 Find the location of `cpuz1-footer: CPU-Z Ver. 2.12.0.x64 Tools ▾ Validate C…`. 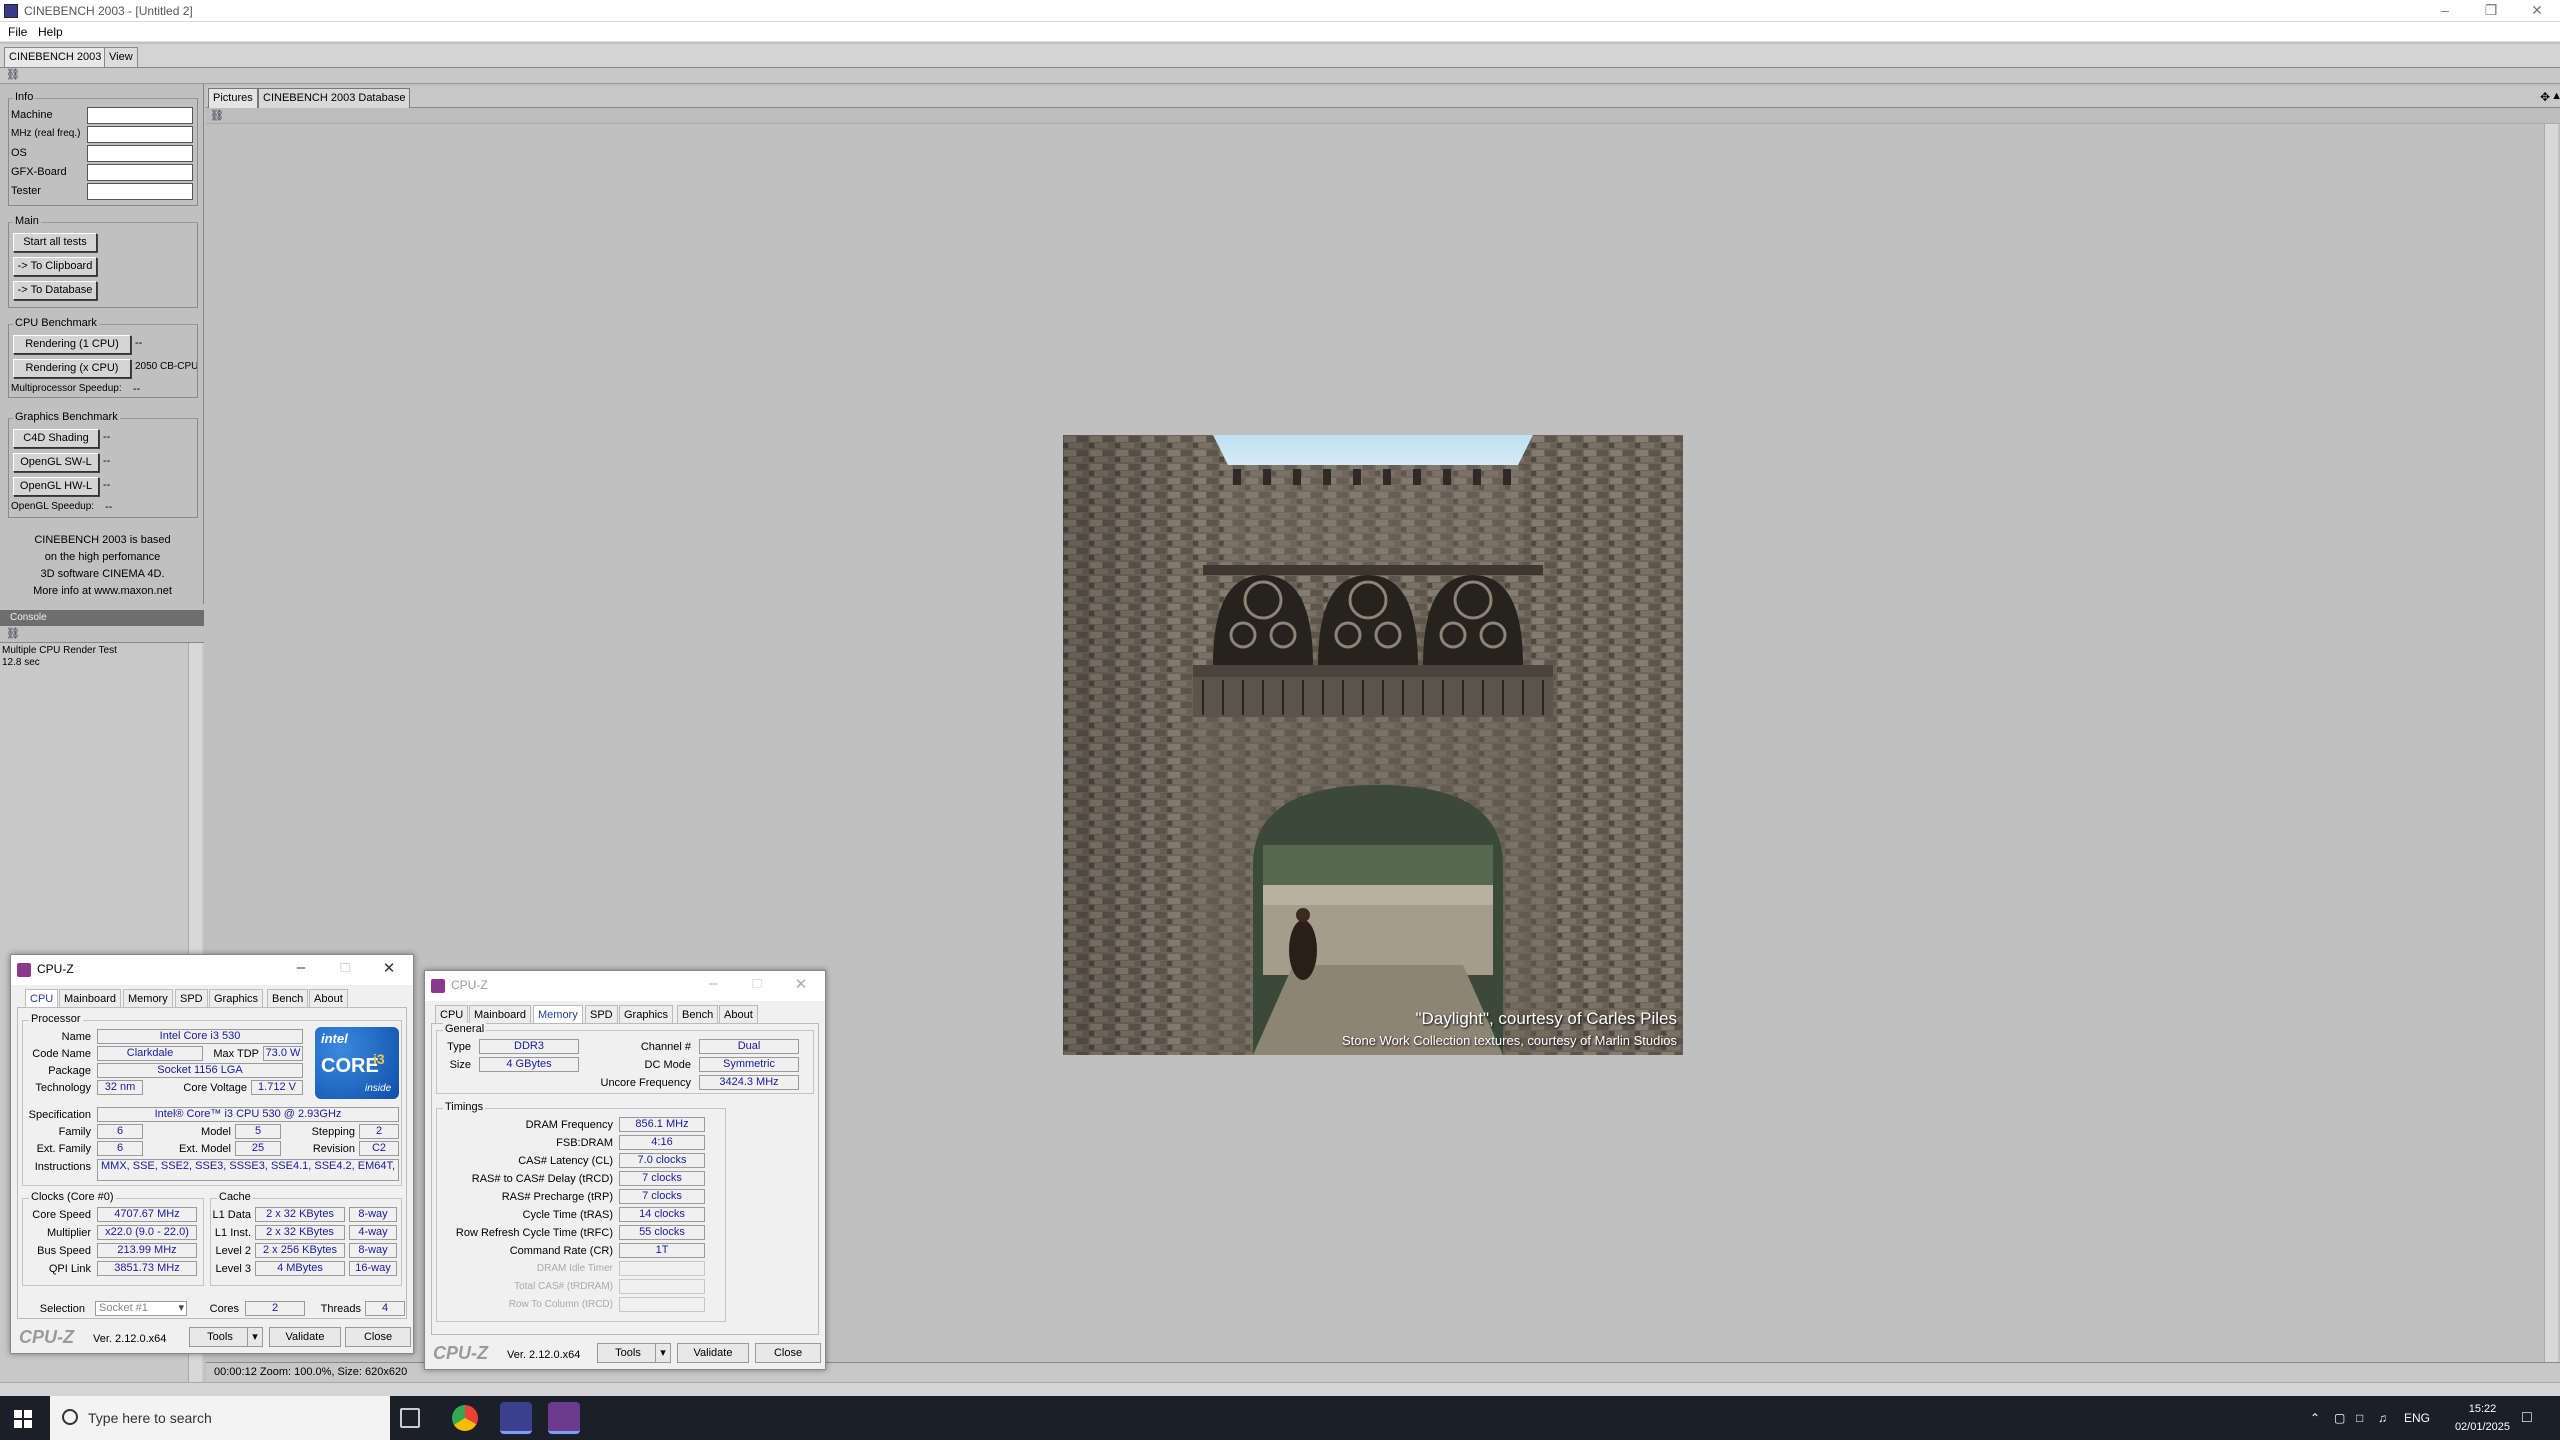

cpuz1-footer: CPU-Z Ver. 2.12.0.x64 Tools ▾ Validate C… is located at coordinates (212, 1337).